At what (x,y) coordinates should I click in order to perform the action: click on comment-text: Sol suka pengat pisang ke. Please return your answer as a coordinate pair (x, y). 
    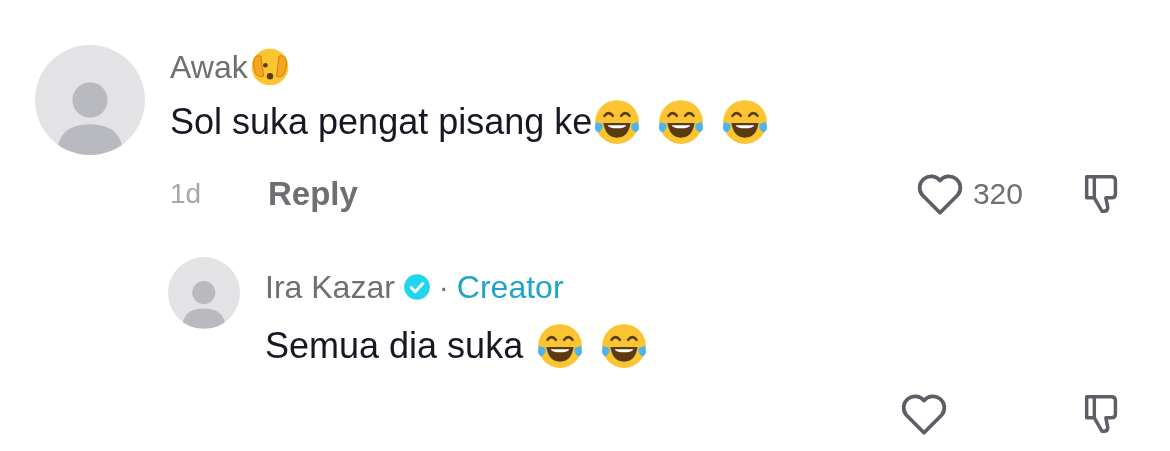
    Looking at the image, I should click on (381, 122).